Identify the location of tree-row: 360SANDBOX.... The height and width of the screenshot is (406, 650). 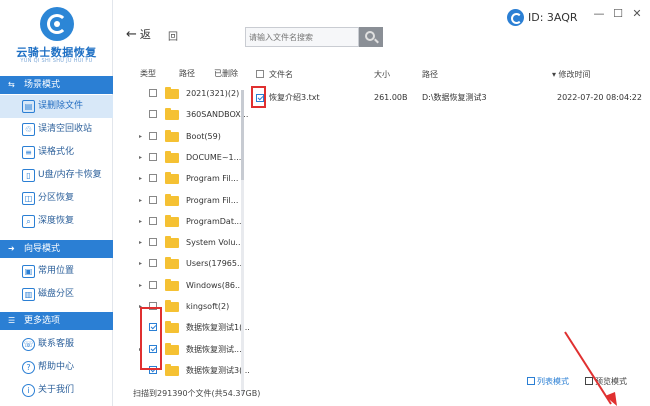
(180, 114).